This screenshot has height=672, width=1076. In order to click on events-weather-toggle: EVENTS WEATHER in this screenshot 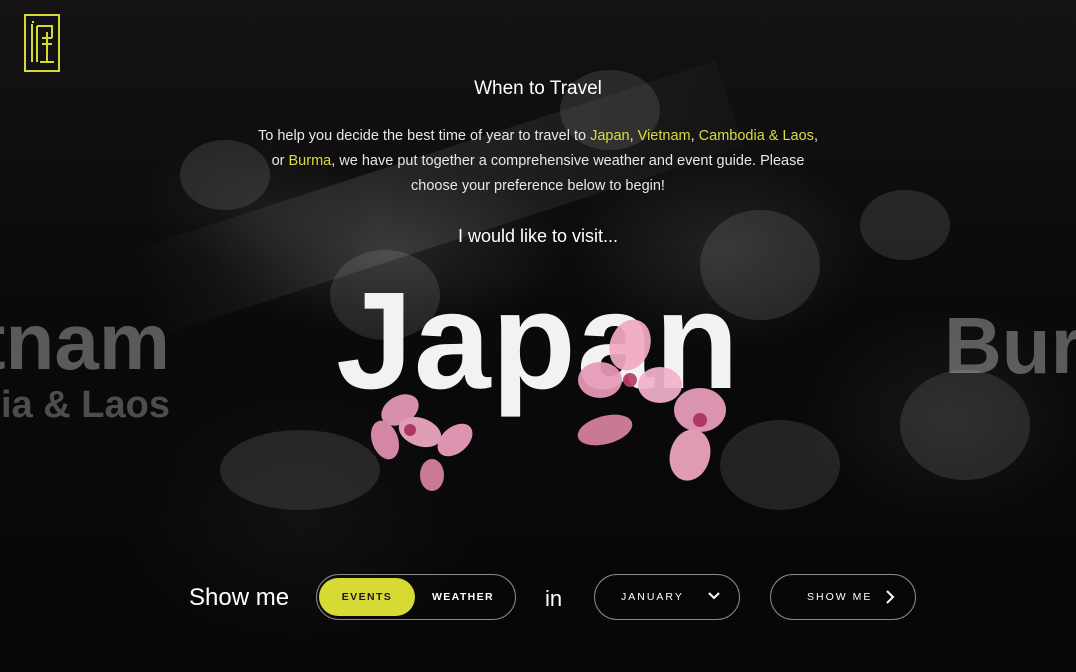, I will do `click(416, 597)`.